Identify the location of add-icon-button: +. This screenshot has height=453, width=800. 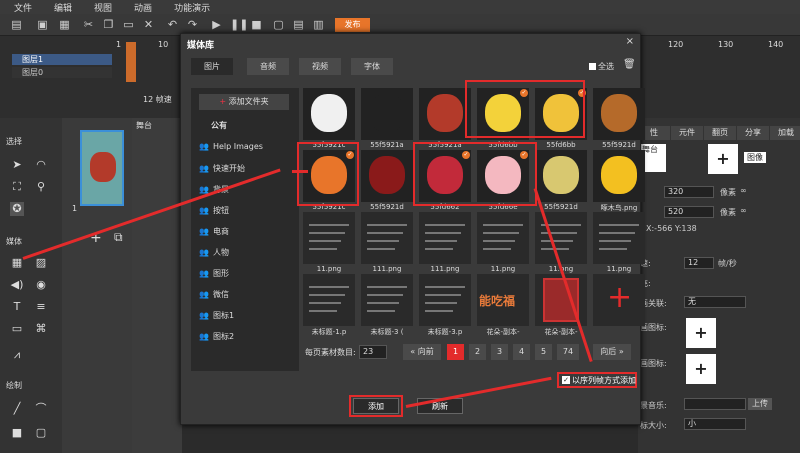
(701, 333).